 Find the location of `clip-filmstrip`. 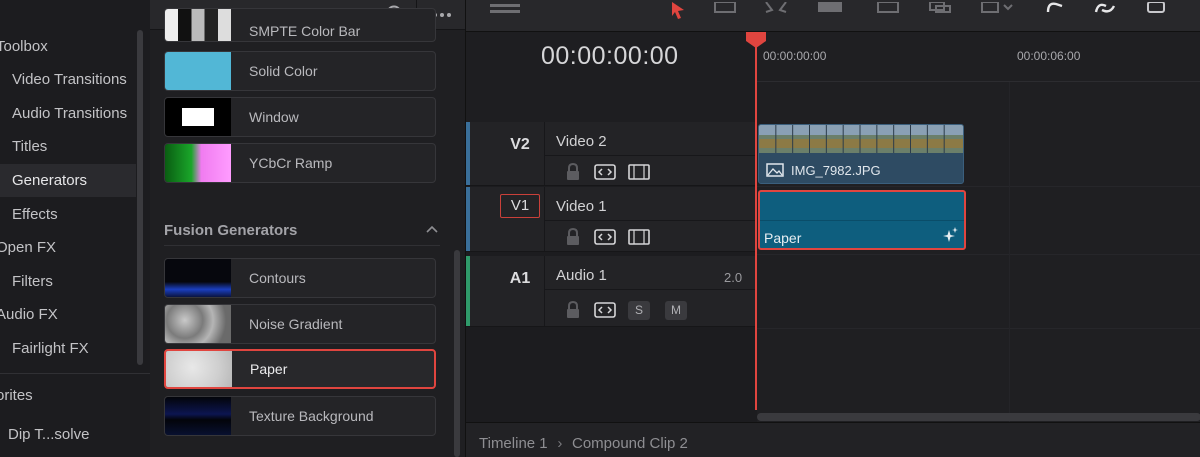

clip-filmstrip is located at coordinates (861, 139).